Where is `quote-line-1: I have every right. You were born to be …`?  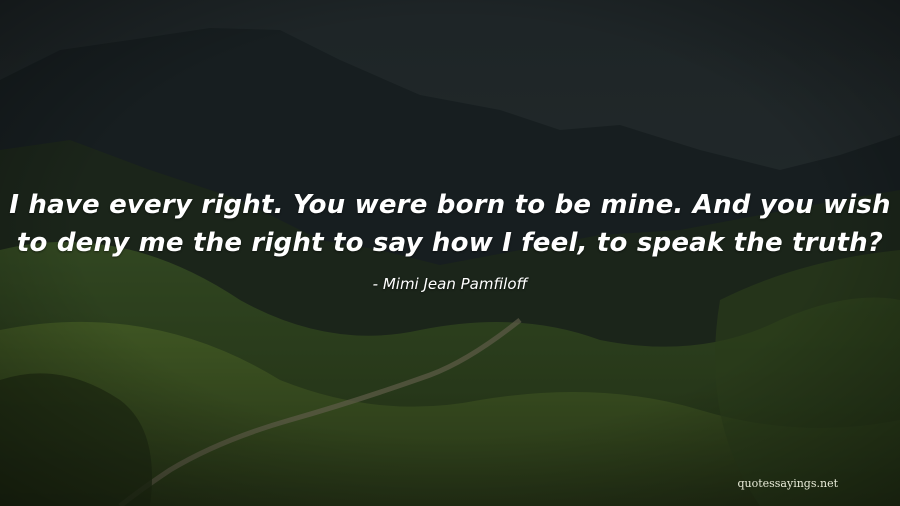
quote-line-1: I have every right. You were born to be … is located at coordinates (450, 205).